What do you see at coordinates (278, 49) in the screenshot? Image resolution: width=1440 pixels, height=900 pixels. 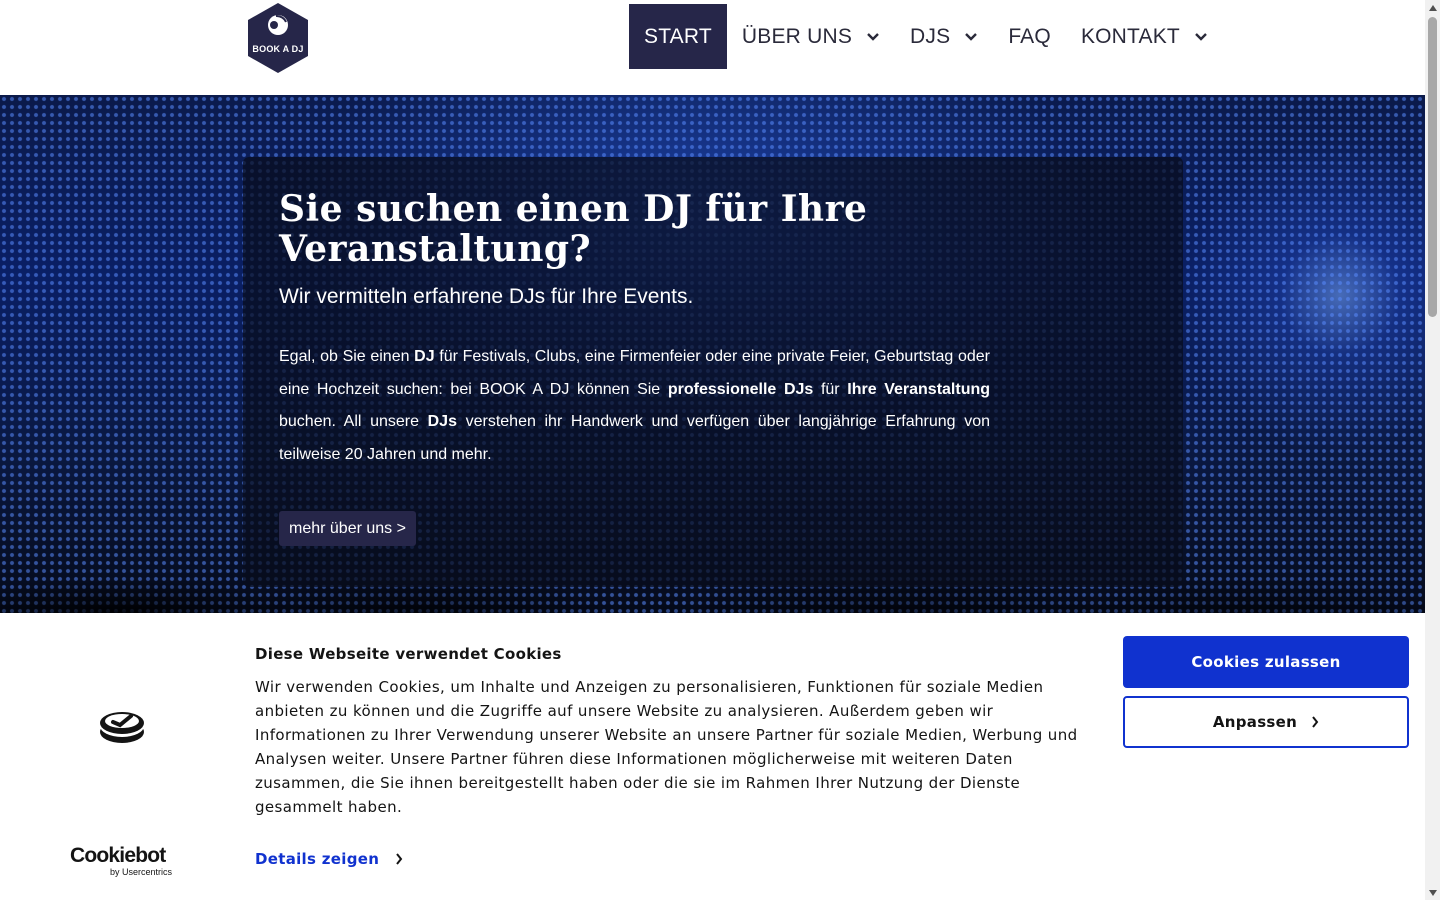 I see `logo-text: BOOK A DJ` at bounding box center [278, 49].